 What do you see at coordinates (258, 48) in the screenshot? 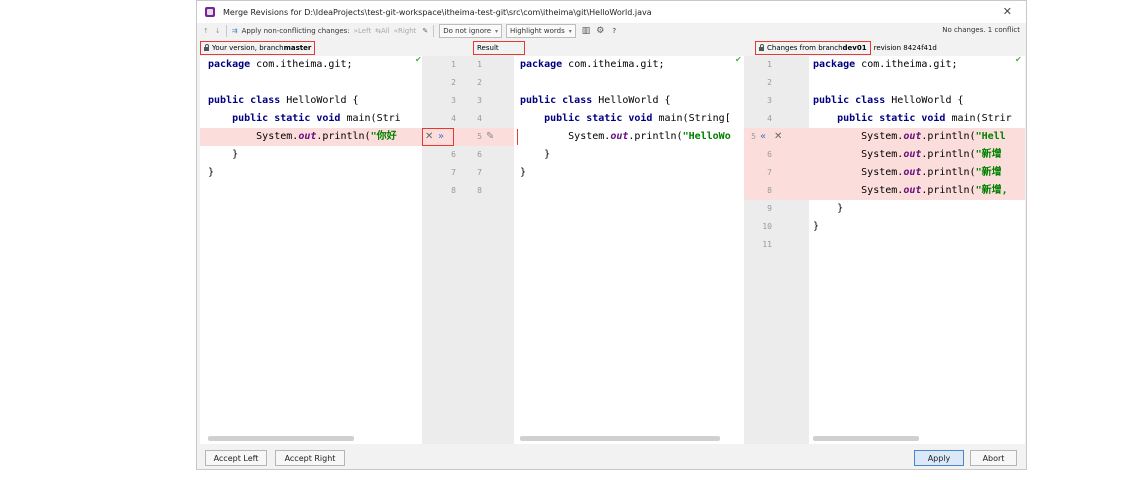
I see `left-panel-header: Your version, branch master` at bounding box center [258, 48].